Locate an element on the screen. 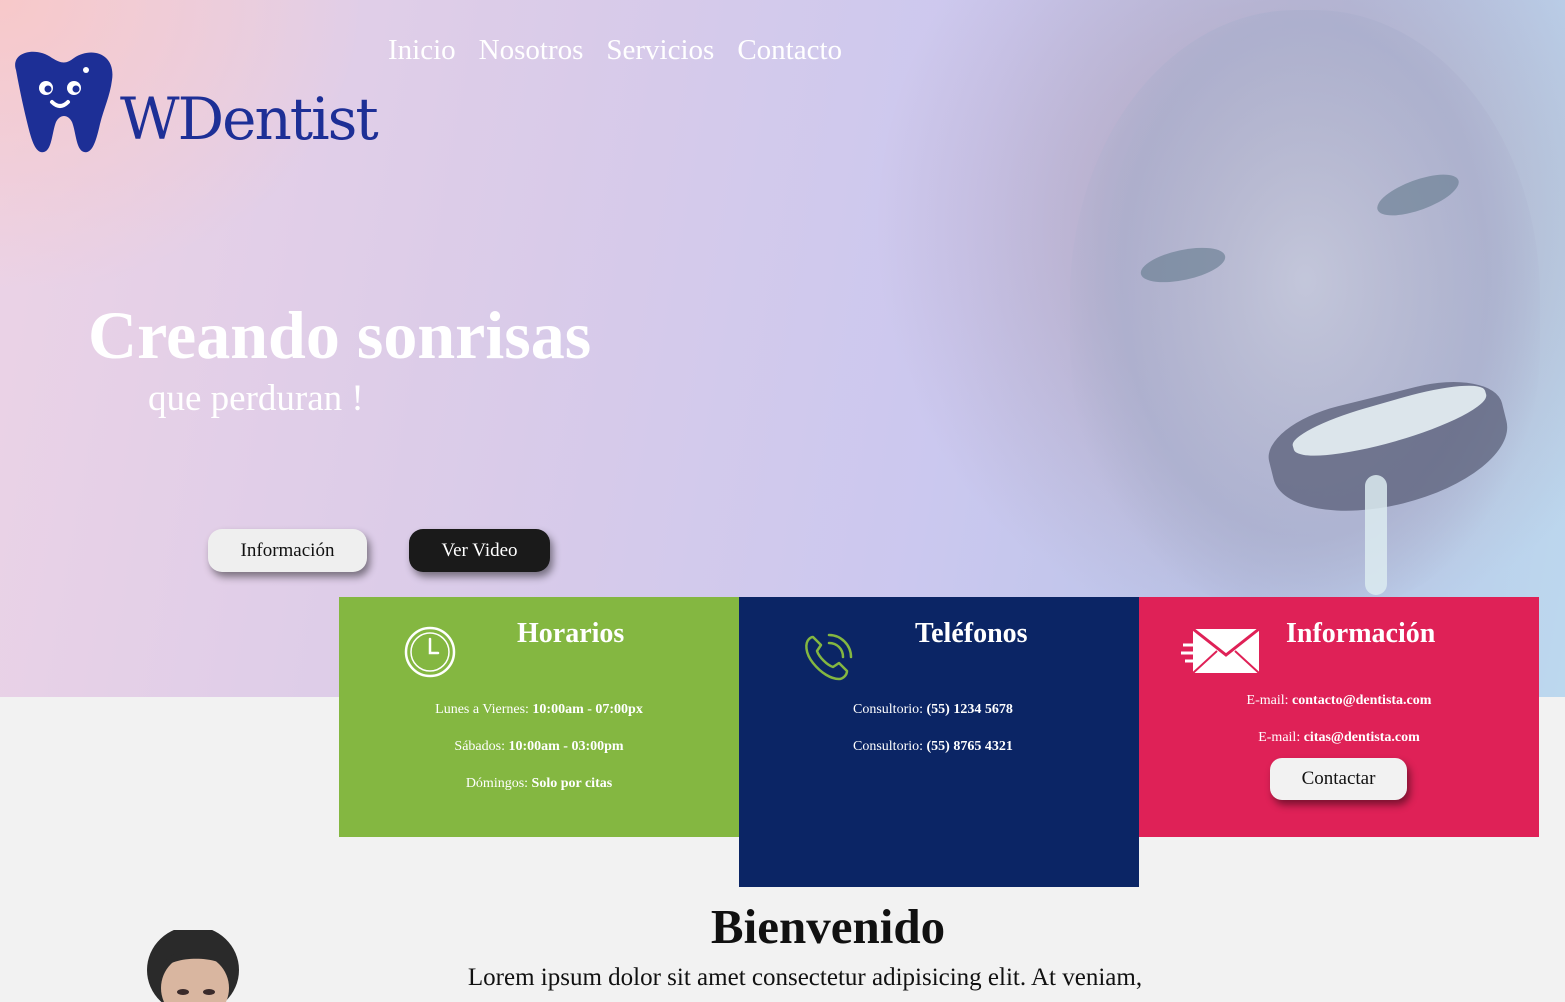 The height and width of the screenshot is (1002, 1565). hero-subtitle: que perduran ! is located at coordinates (256, 398).